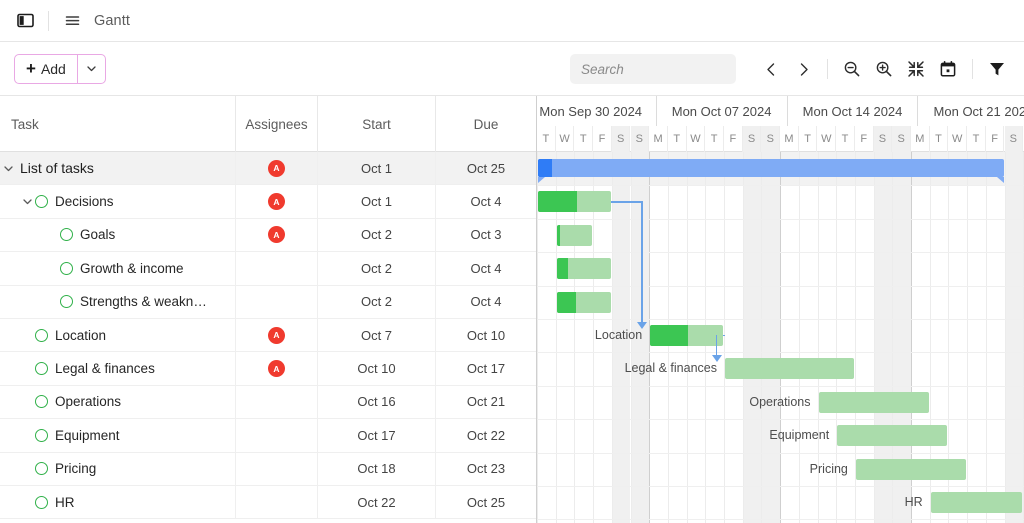 The height and width of the screenshot is (523, 1024). Describe the element at coordinates (653, 69) in the screenshot. I see `search-input` at that location.